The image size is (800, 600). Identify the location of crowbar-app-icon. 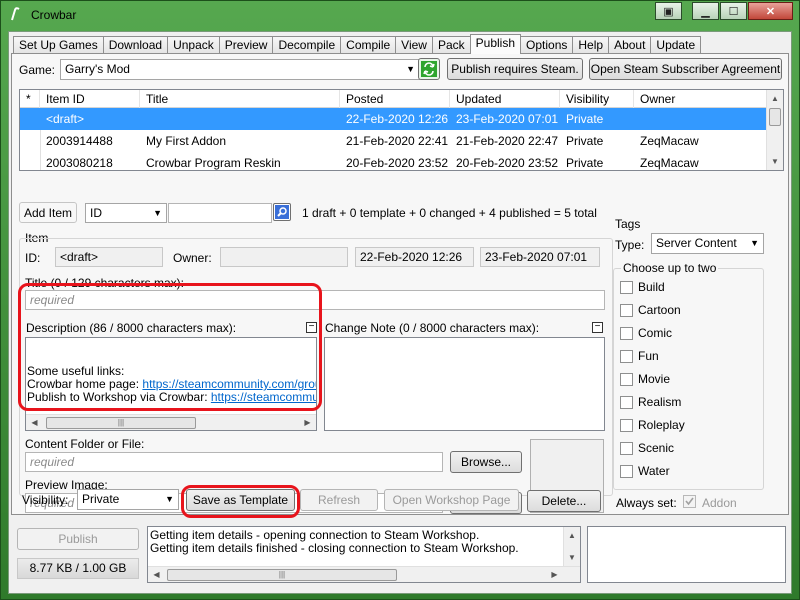
(15, 14).